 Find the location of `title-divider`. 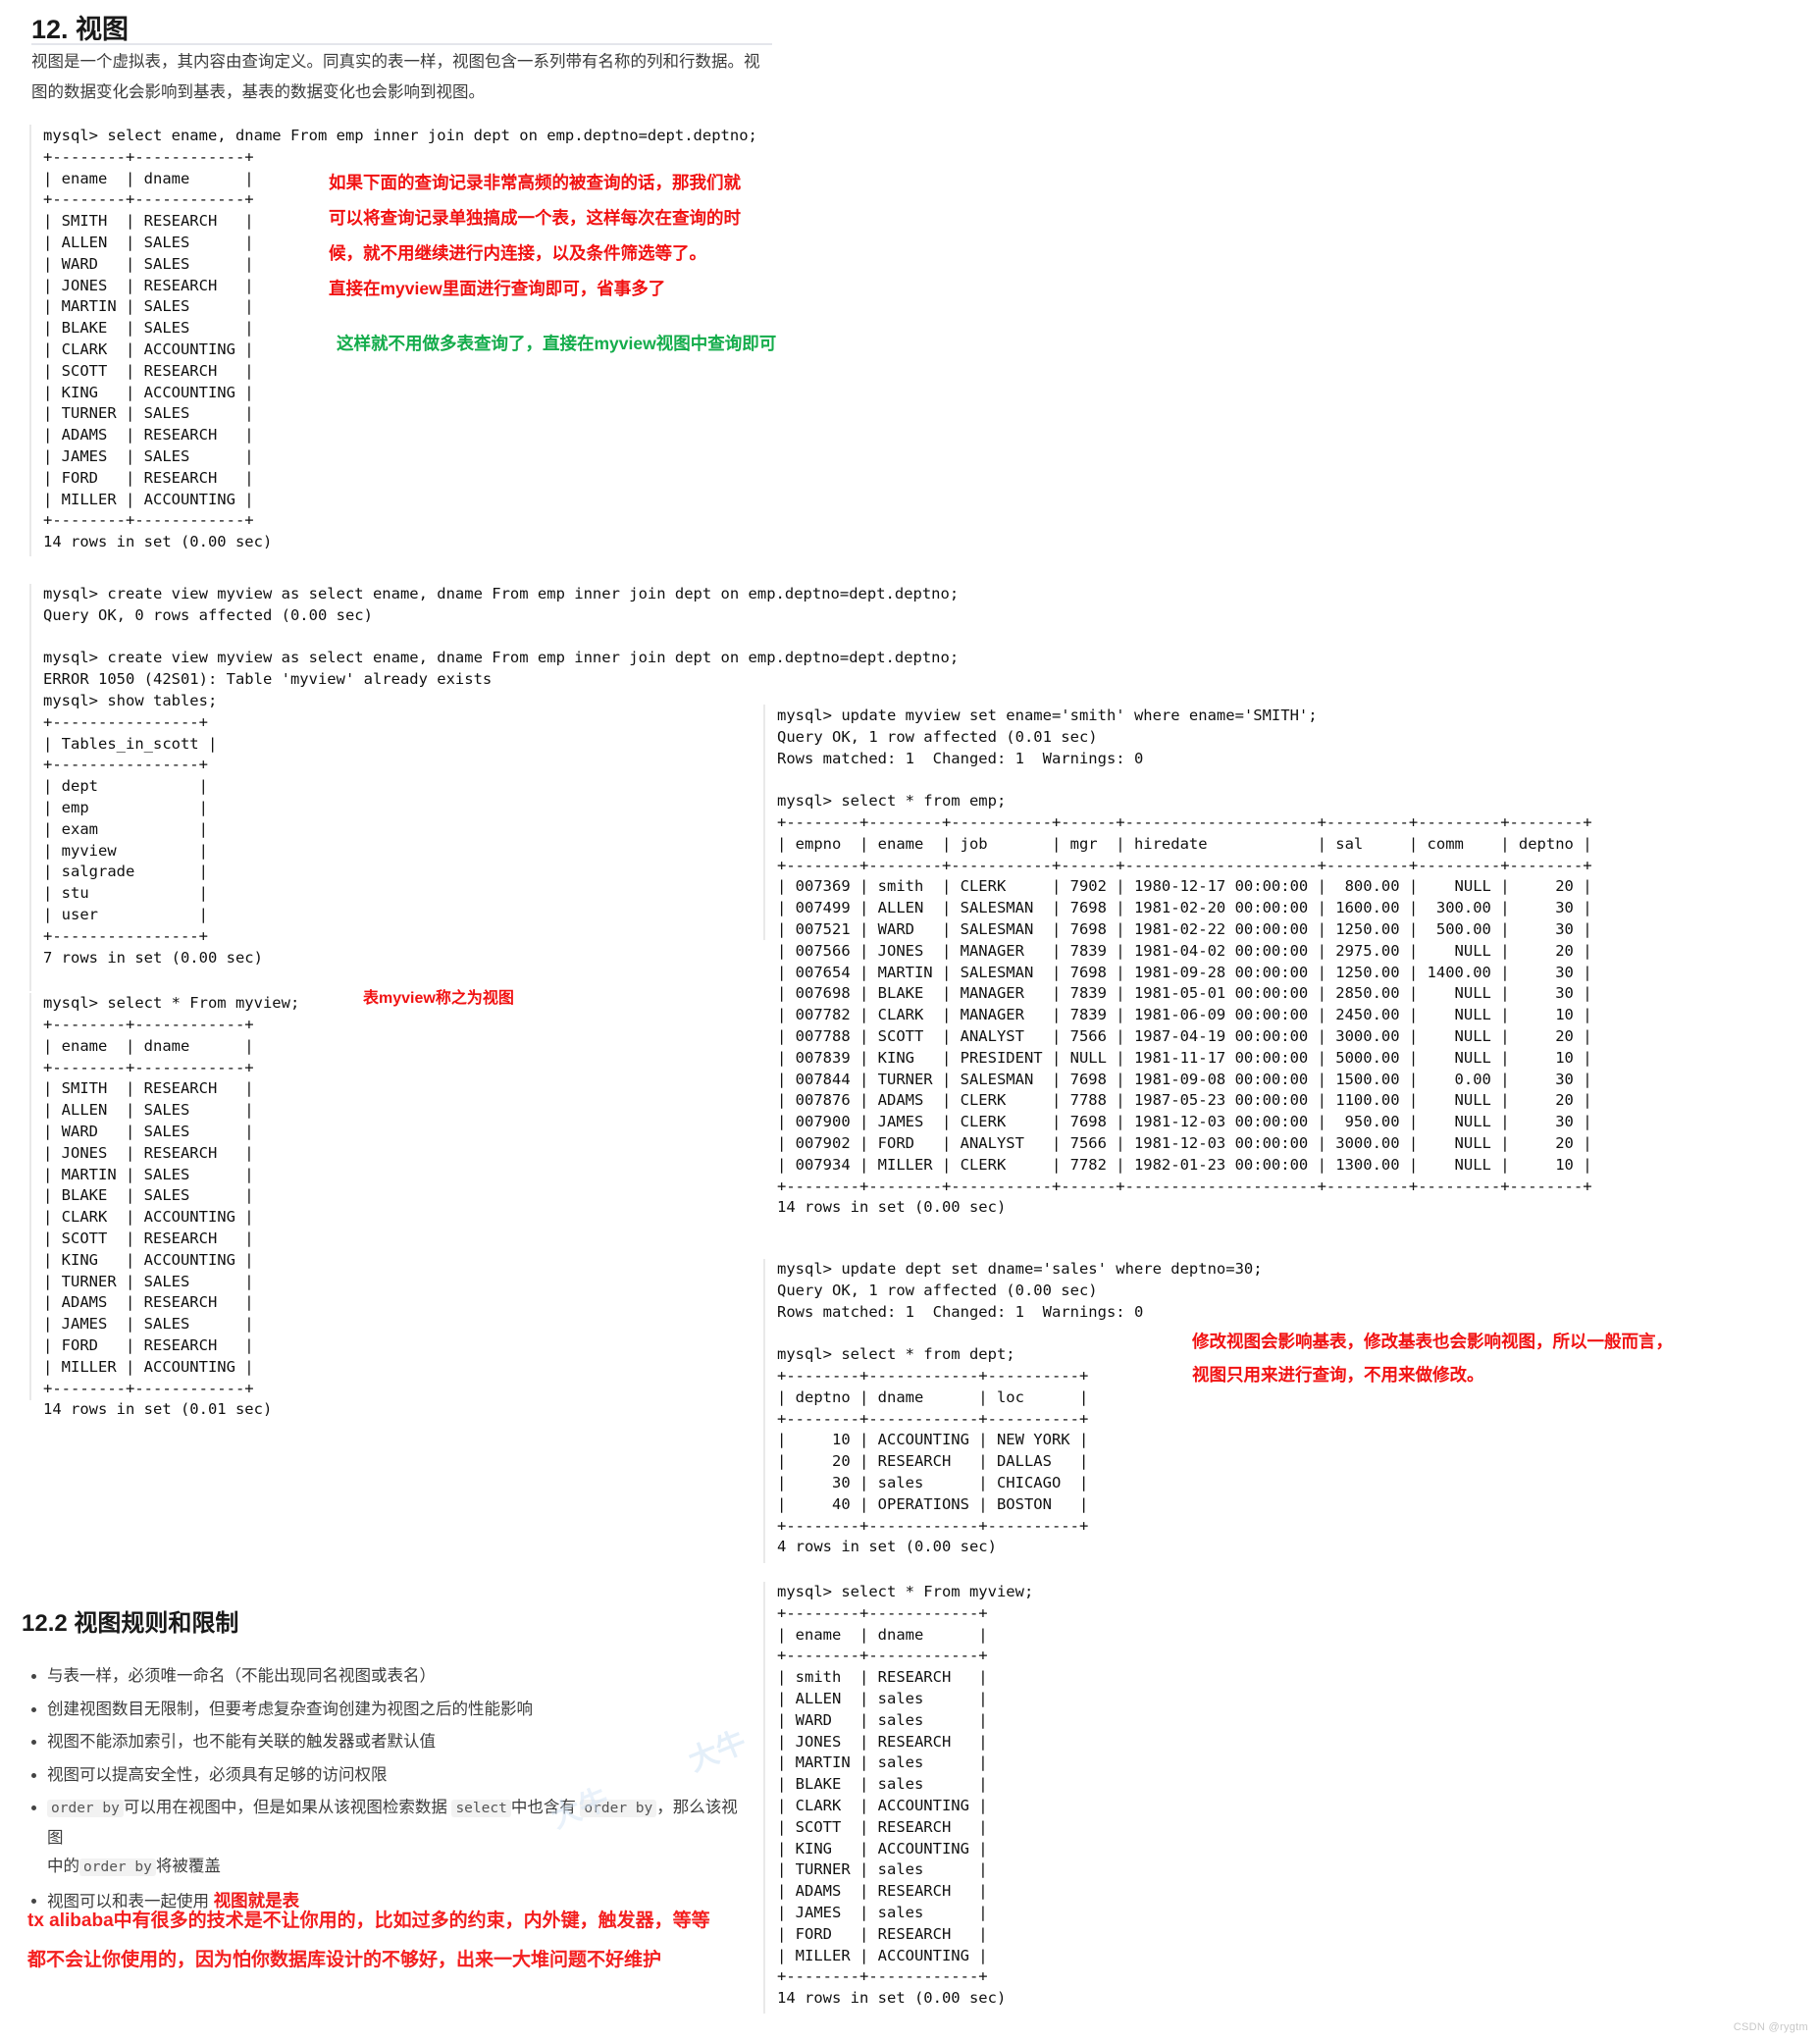

title-divider is located at coordinates (401, 44).